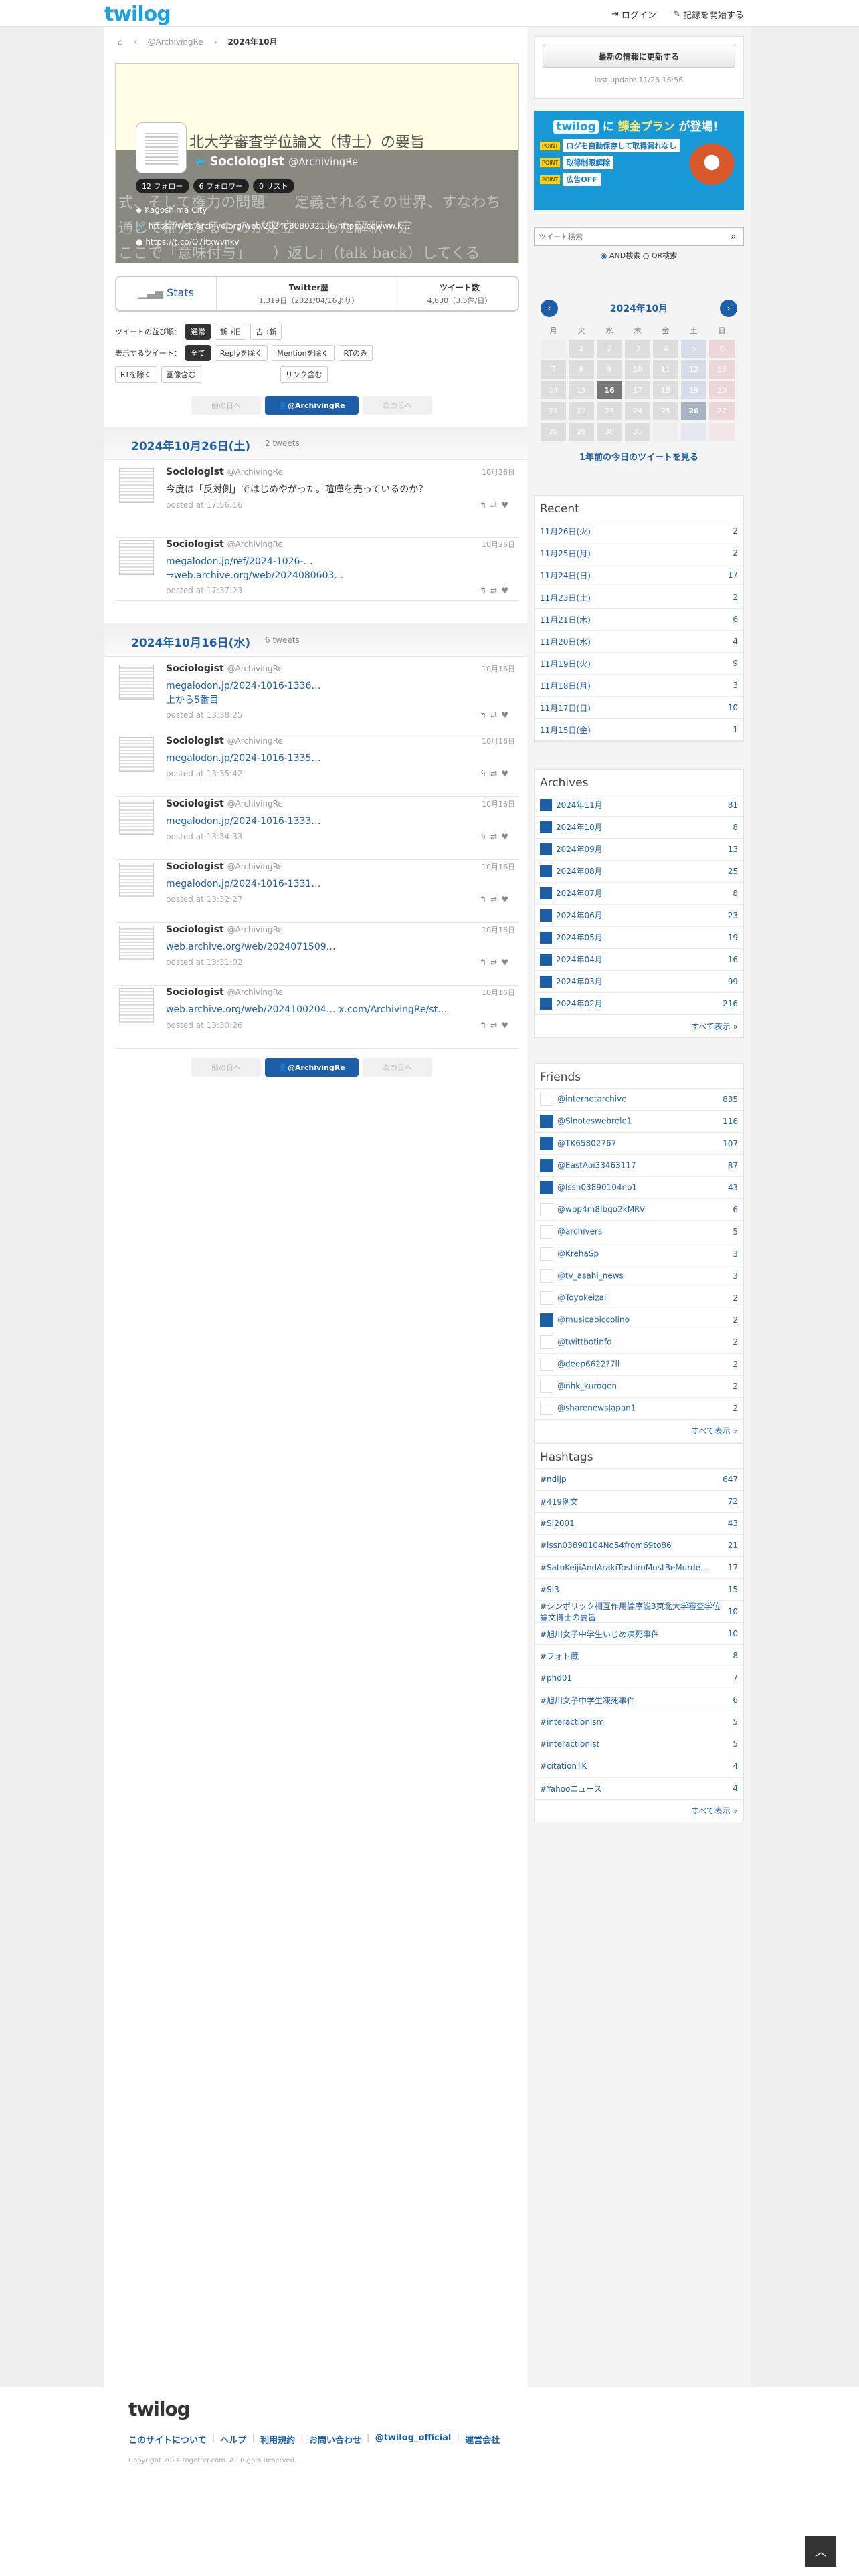  I want to click on friend-item-label: @wpp4m8Ibqo2kMRV, so click(601, 1210).